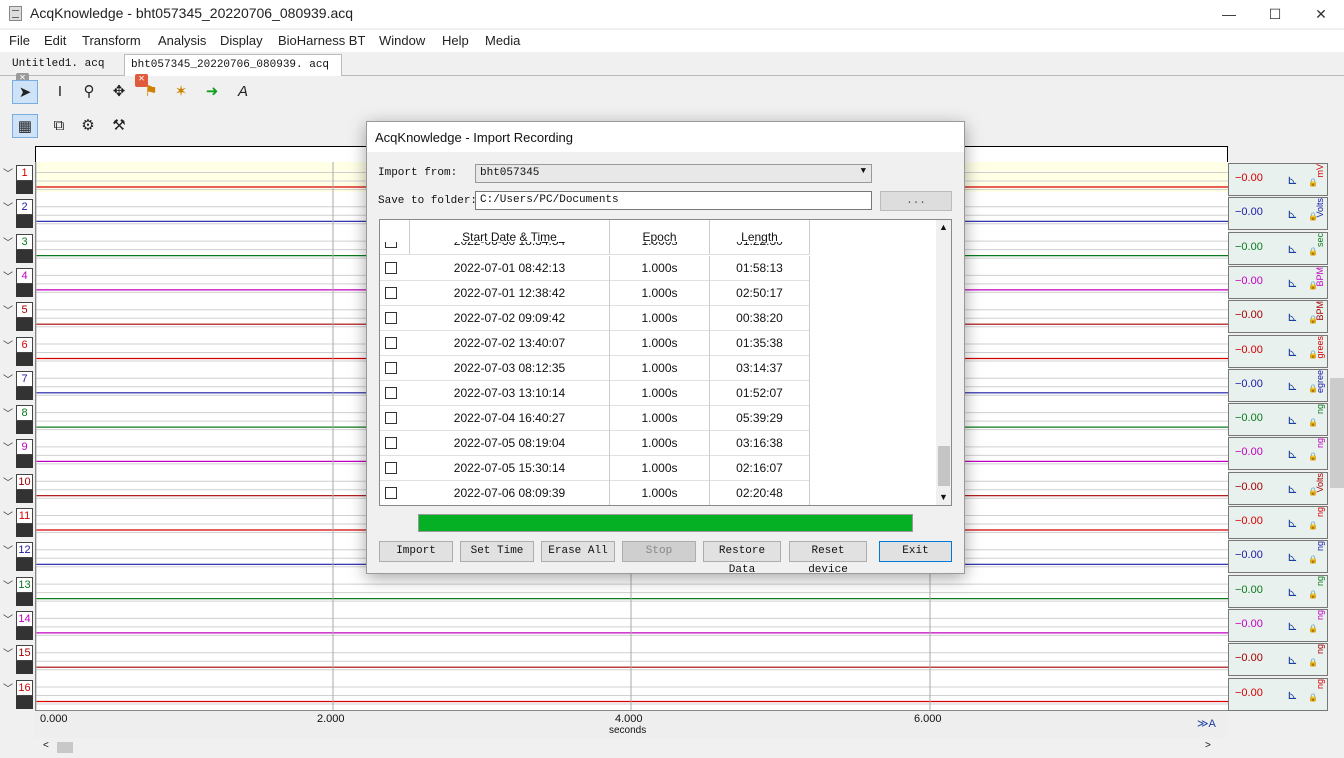  What do you see at coordinates (502, 40) in the screenshot?
I see `menu-media: Media` at bounding box center [502, 40].